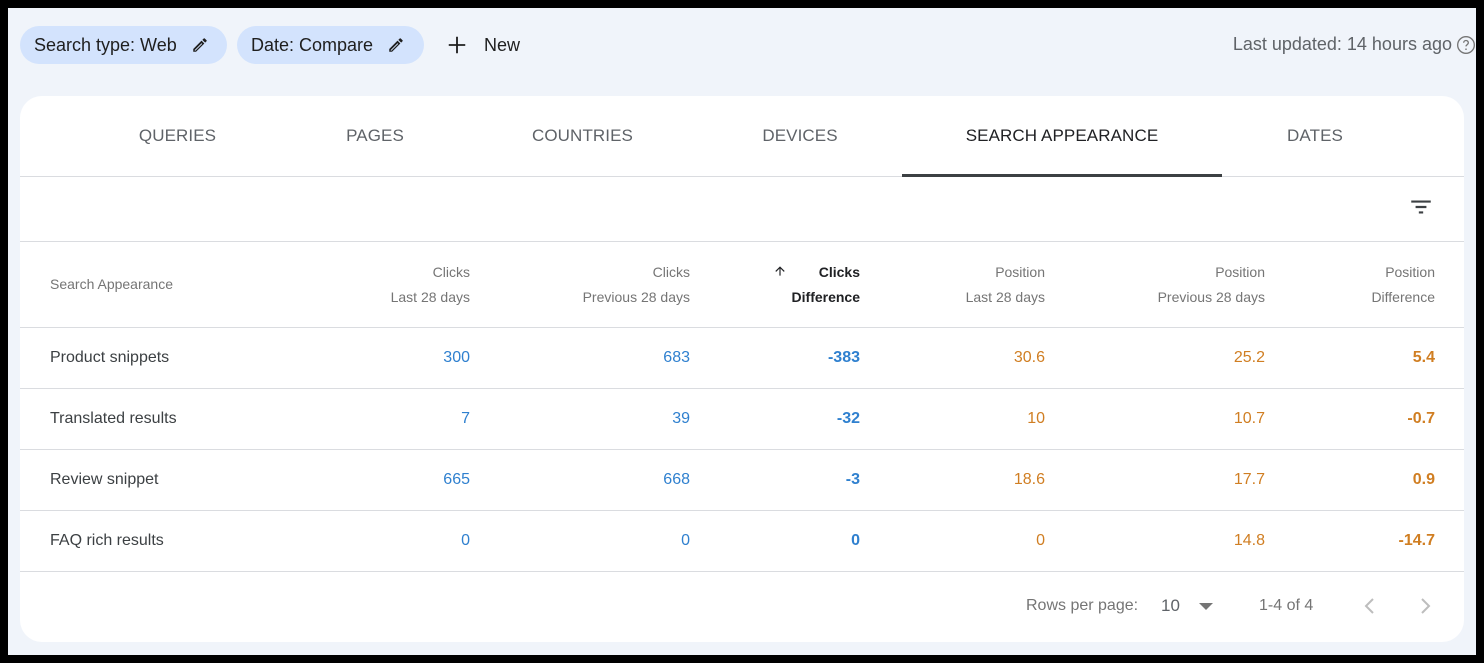 Image resolution: width=1484 pixels, height=663 pixels. I want to click on date-compare-chip: Date: Compare, so click(330, 45).